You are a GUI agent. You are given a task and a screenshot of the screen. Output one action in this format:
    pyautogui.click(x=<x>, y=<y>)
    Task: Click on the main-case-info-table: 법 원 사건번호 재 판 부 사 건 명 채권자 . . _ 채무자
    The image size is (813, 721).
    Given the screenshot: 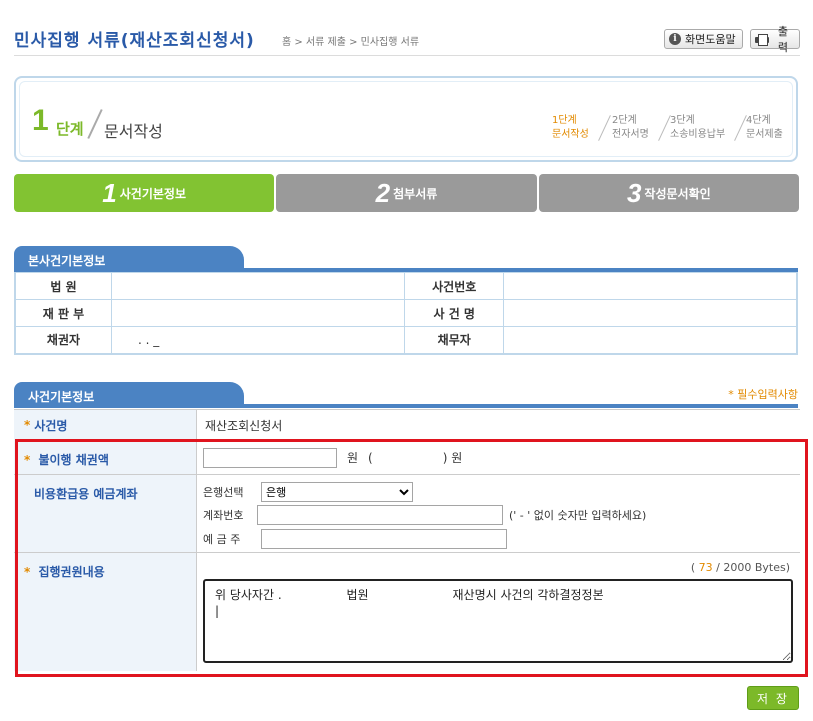 What is the action you would take?
    pyautogui.click(x=406, y=313)
    